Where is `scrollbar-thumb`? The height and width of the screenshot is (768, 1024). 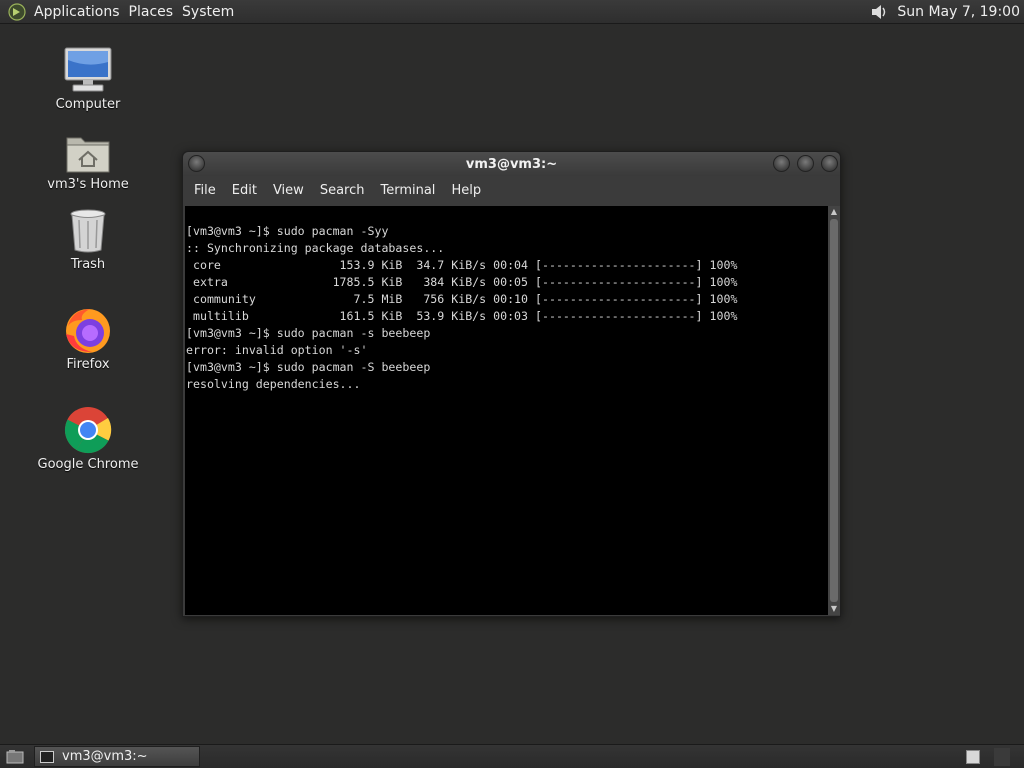
scrollbar-thumb is located at coordinates (834, 410).